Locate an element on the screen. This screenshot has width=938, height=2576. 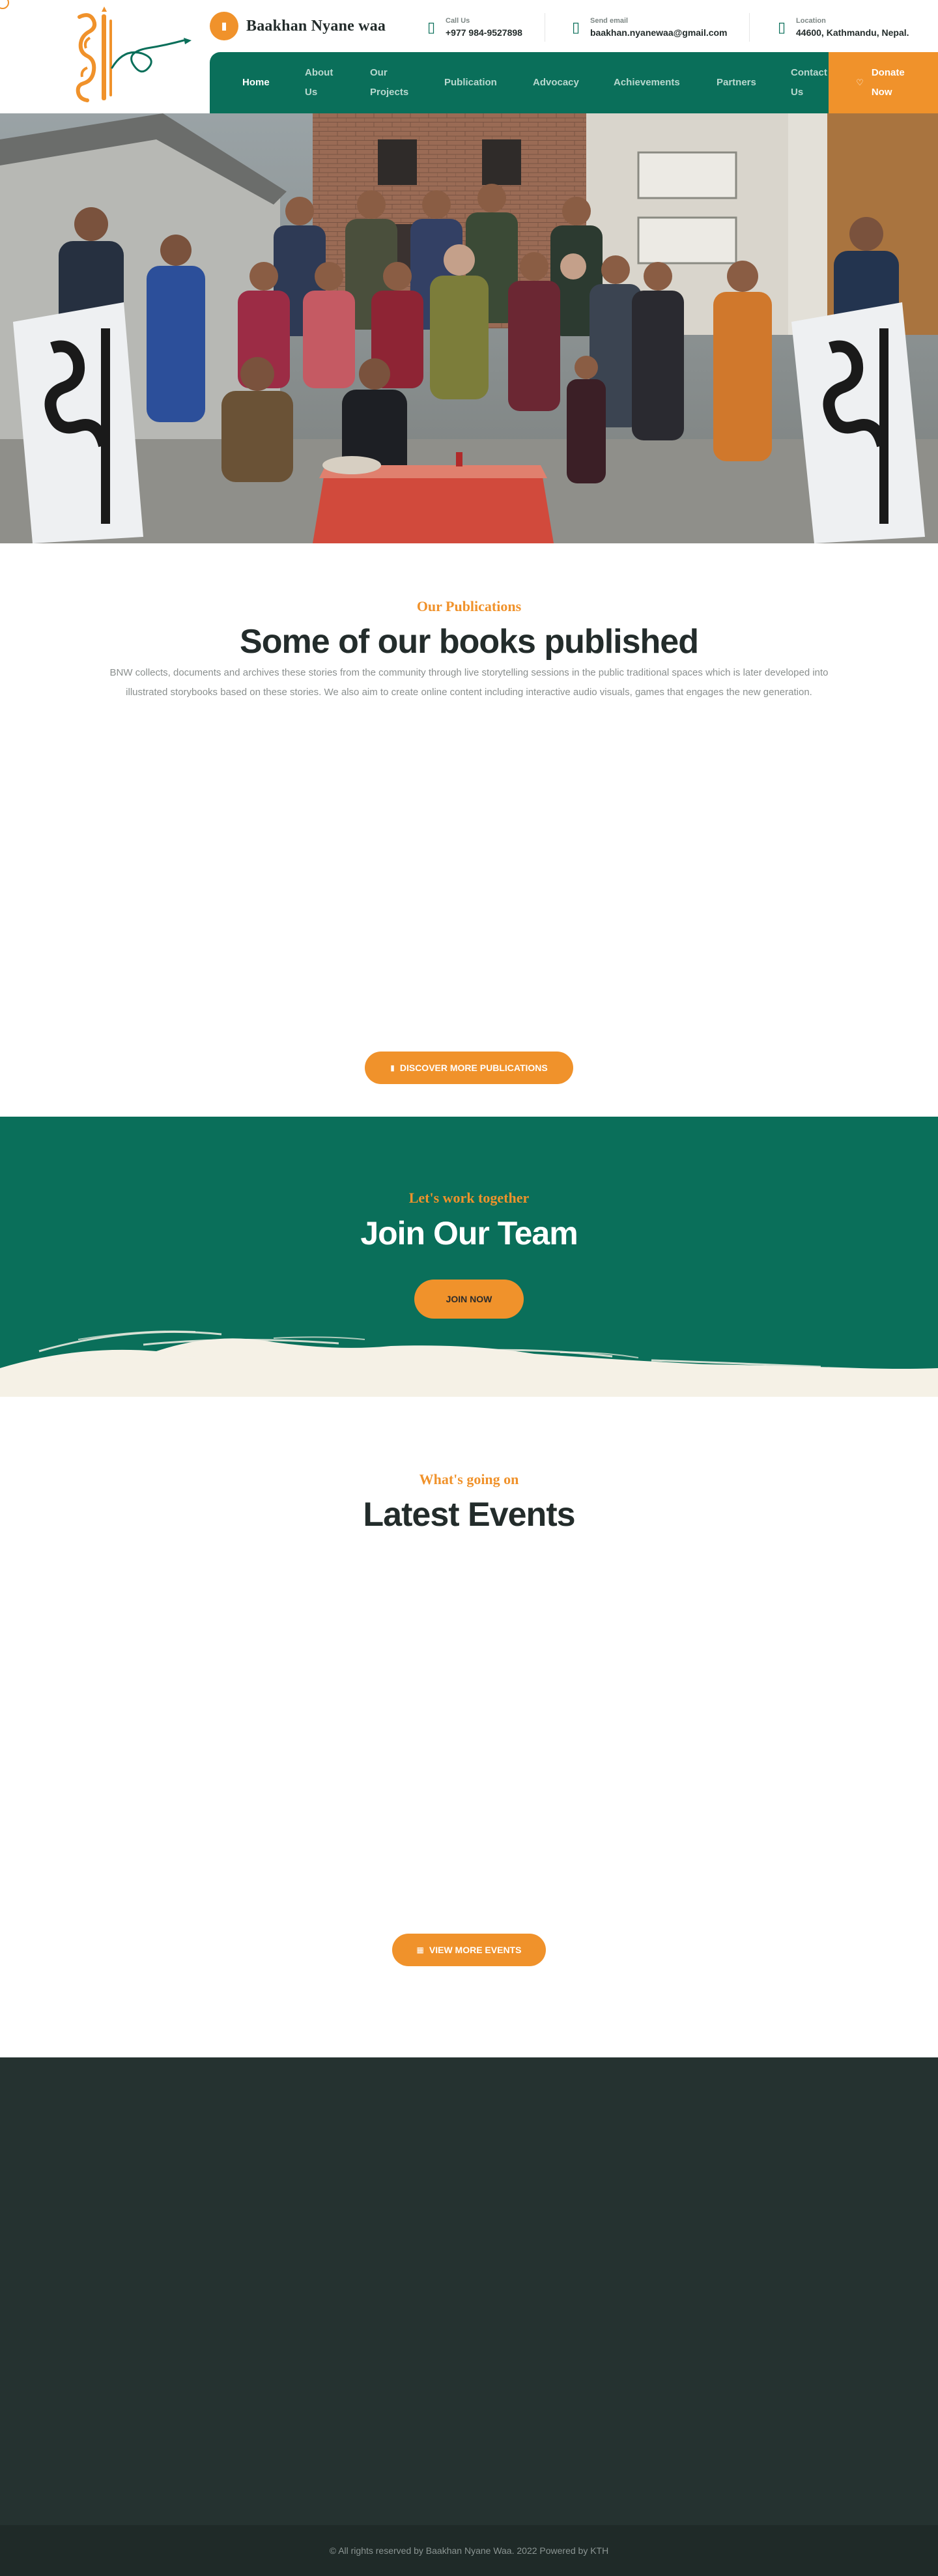
brush-divider is located at coordinates (469, 1364).